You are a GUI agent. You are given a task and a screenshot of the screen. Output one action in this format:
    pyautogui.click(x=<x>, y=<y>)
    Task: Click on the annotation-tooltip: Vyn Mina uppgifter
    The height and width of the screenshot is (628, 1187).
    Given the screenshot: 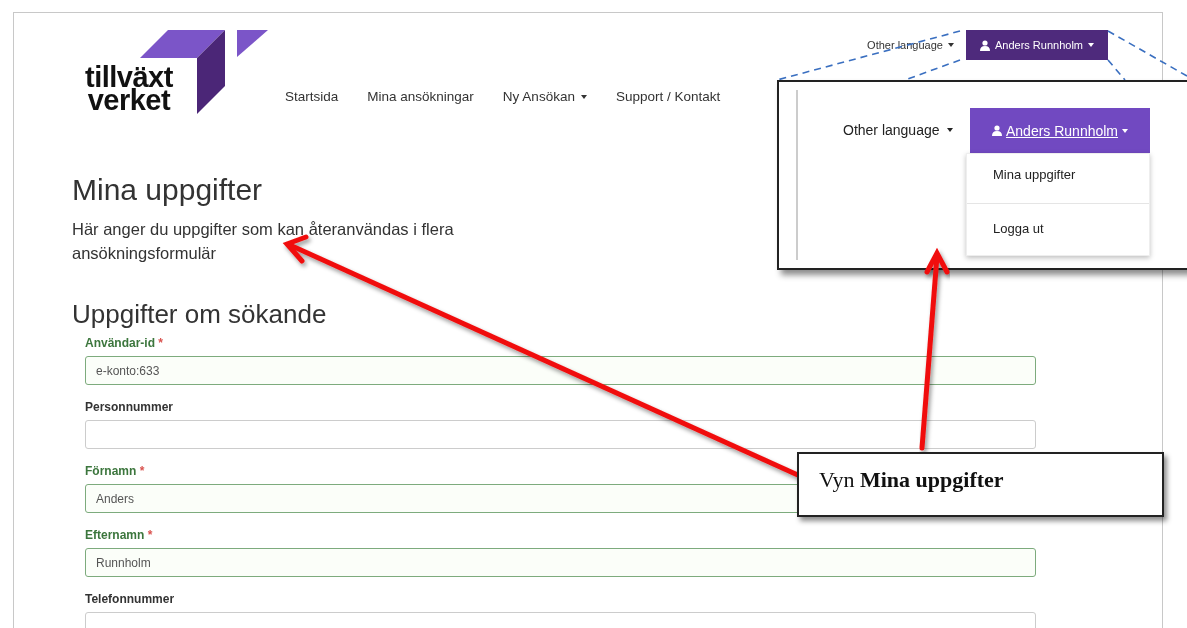 What is the action you would take?
    pyautogui.click(x=980, y=484)
    